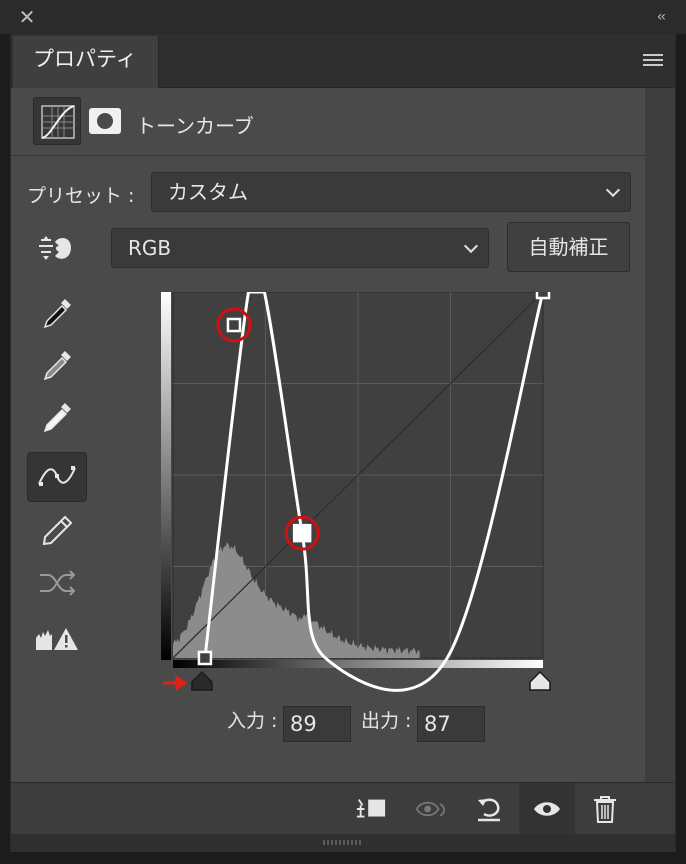  What do you see at coordinates (386, 721) in the screenshot?
I see `output-label: 出力 :` at bounding box center [386, 721].